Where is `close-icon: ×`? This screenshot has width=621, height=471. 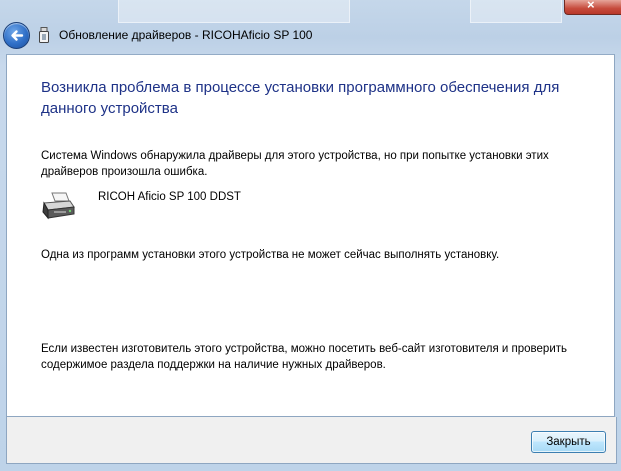
close-icon: × is located at coordinates (591, 6).